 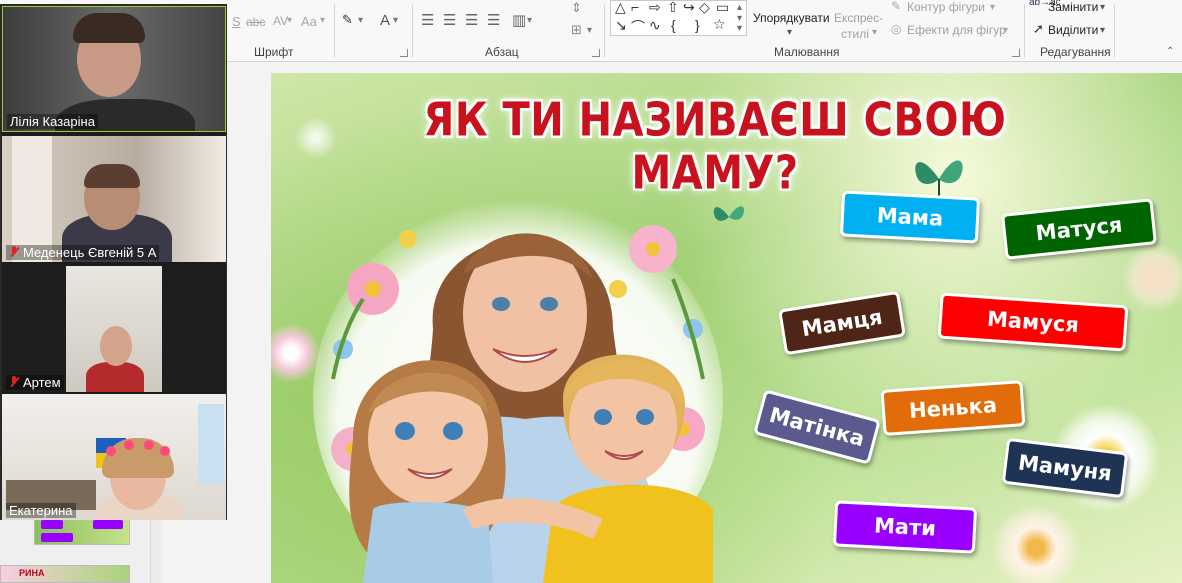 What do you see at coordinates (791, 18) in the screenshot?
I see `arrange-button: Упорядкувати` at bounding box center [791, 18].